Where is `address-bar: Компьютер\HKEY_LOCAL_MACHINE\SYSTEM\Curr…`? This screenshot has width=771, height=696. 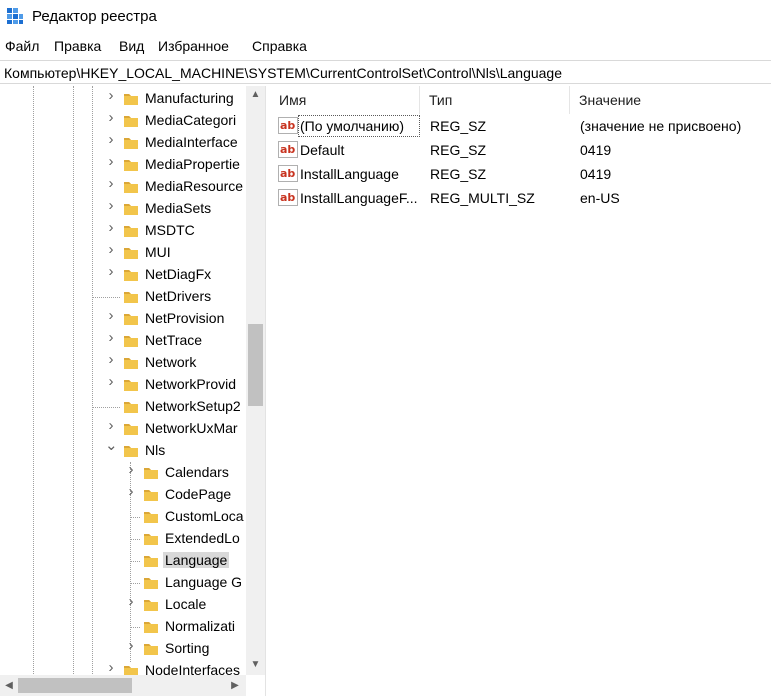 address-bar: Компьютер\HKEY_LOCAL_MACHINE\SYSTEM\Curr… is located at coordinates (385, 72).